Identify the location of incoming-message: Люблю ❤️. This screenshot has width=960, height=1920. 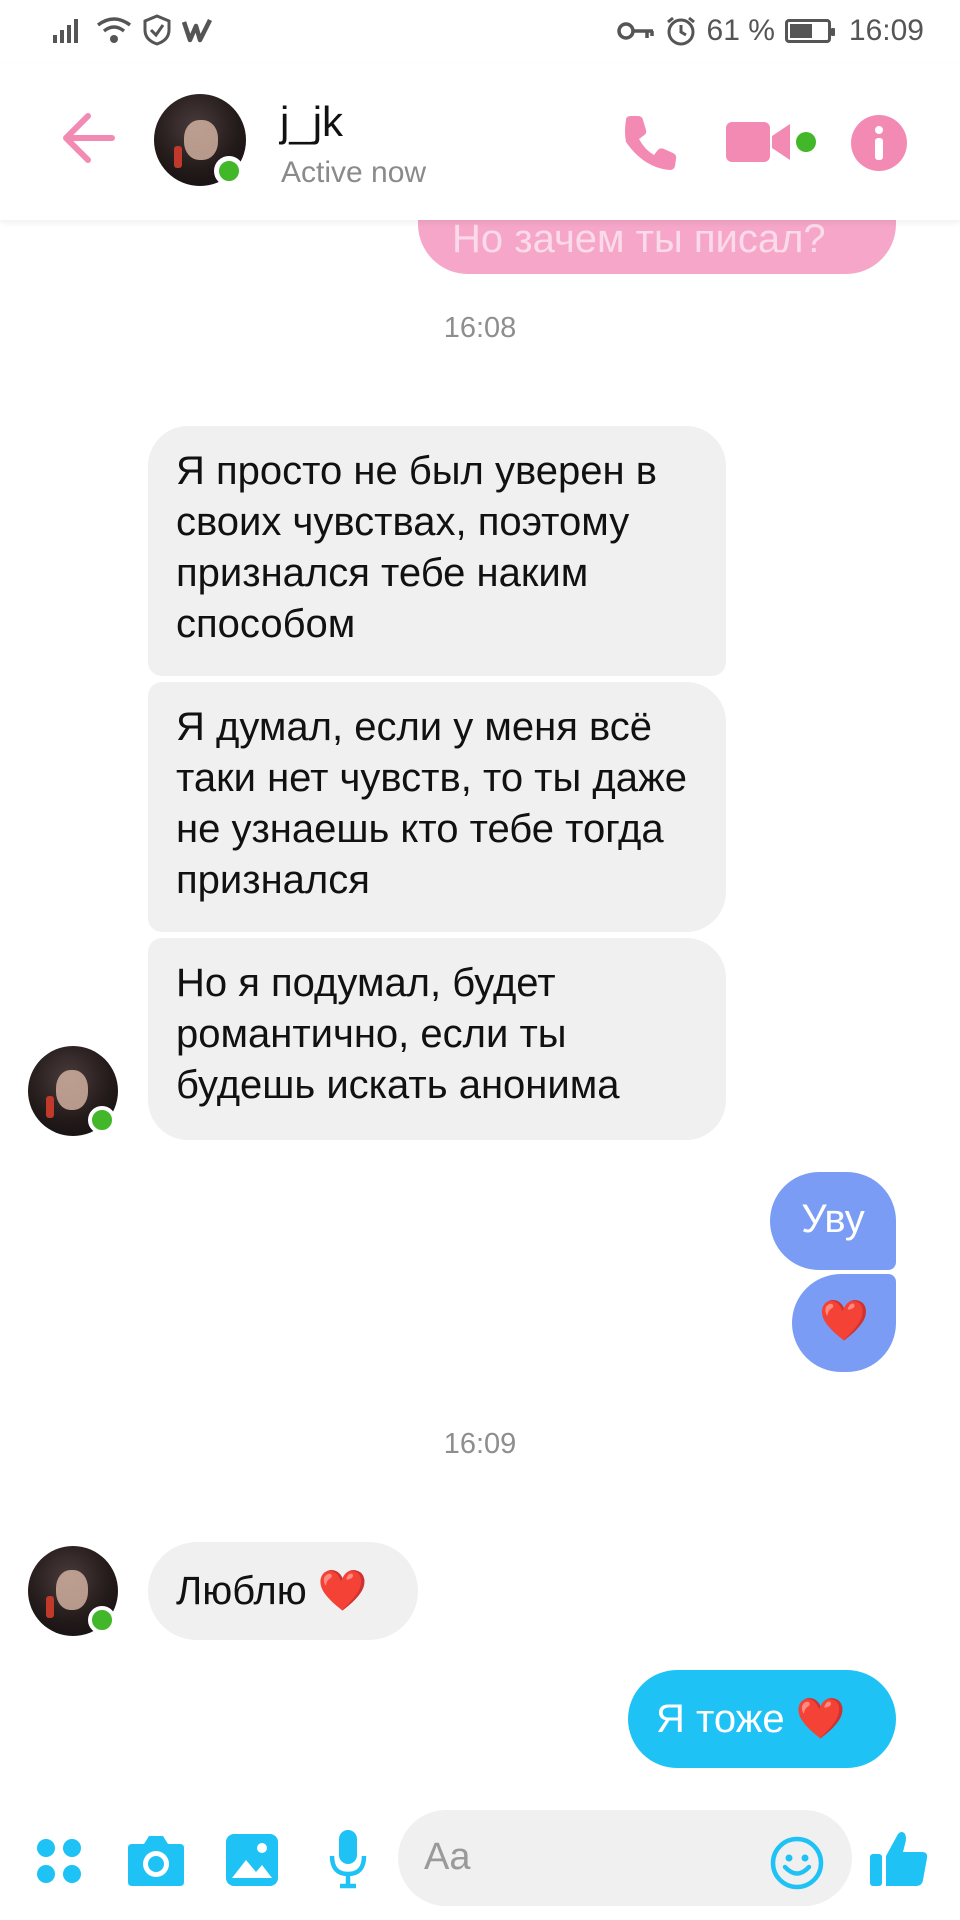
(283, 1591).